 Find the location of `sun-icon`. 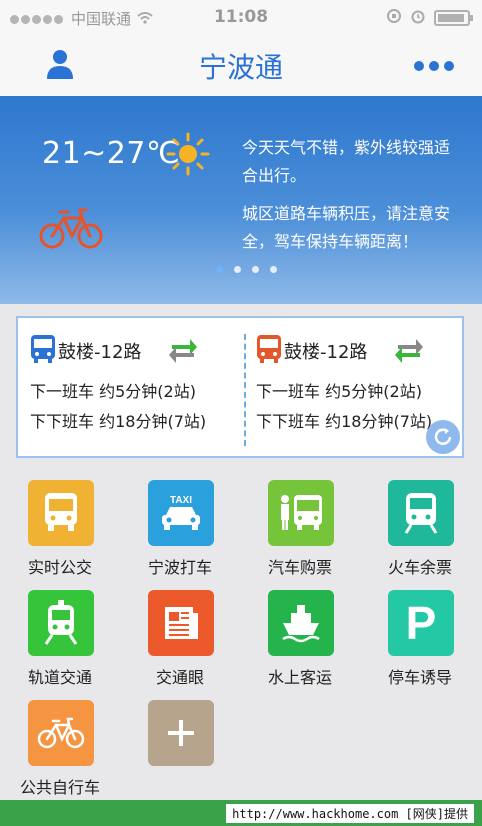

sun-icon is located at coordinates (188, 156).